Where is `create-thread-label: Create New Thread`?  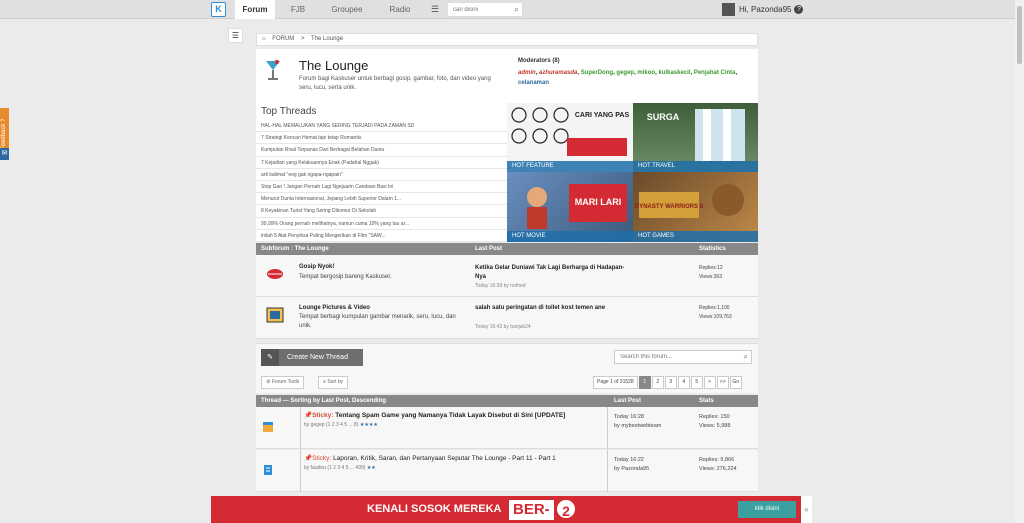
create-thread-label: Create New Thread is located at coordinates (317, 357).